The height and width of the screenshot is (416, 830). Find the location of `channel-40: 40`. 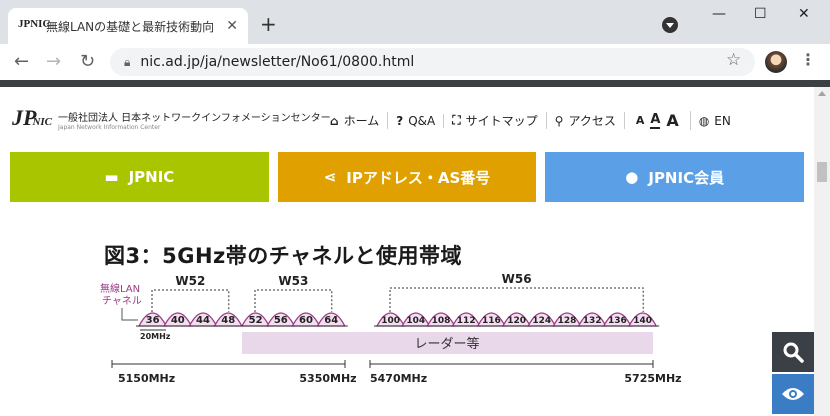

channel-40: 40 is located at coordinates (178, 320).